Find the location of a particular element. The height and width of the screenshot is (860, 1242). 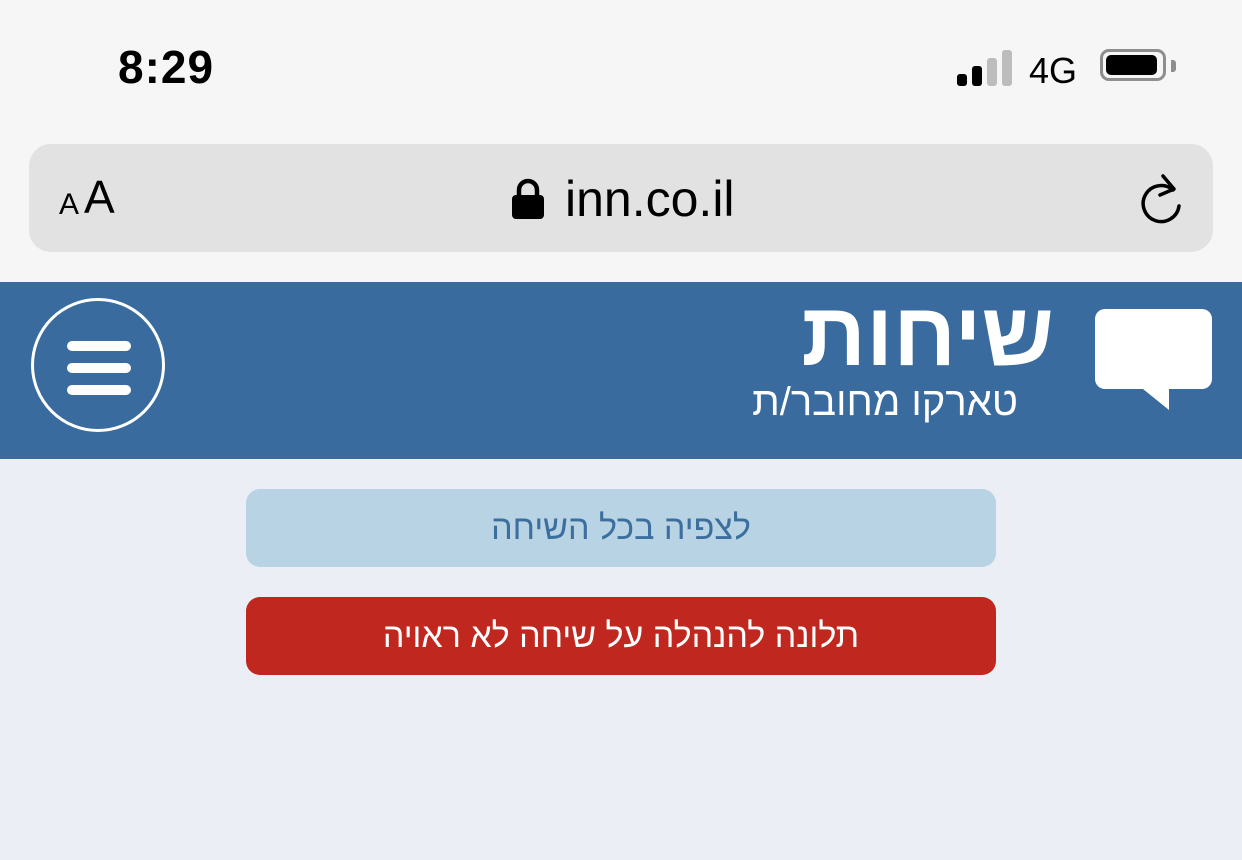

view-full-conversation-button: לצפיה בכל השיחה is located at coordinates (621, 528).